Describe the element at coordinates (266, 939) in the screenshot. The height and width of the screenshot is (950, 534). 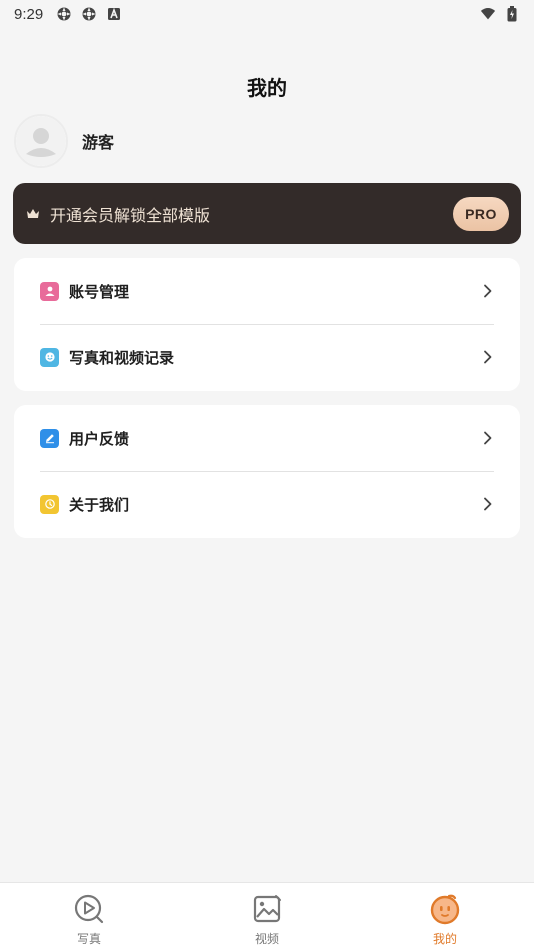
I see `nav-label: 视频` at that location.